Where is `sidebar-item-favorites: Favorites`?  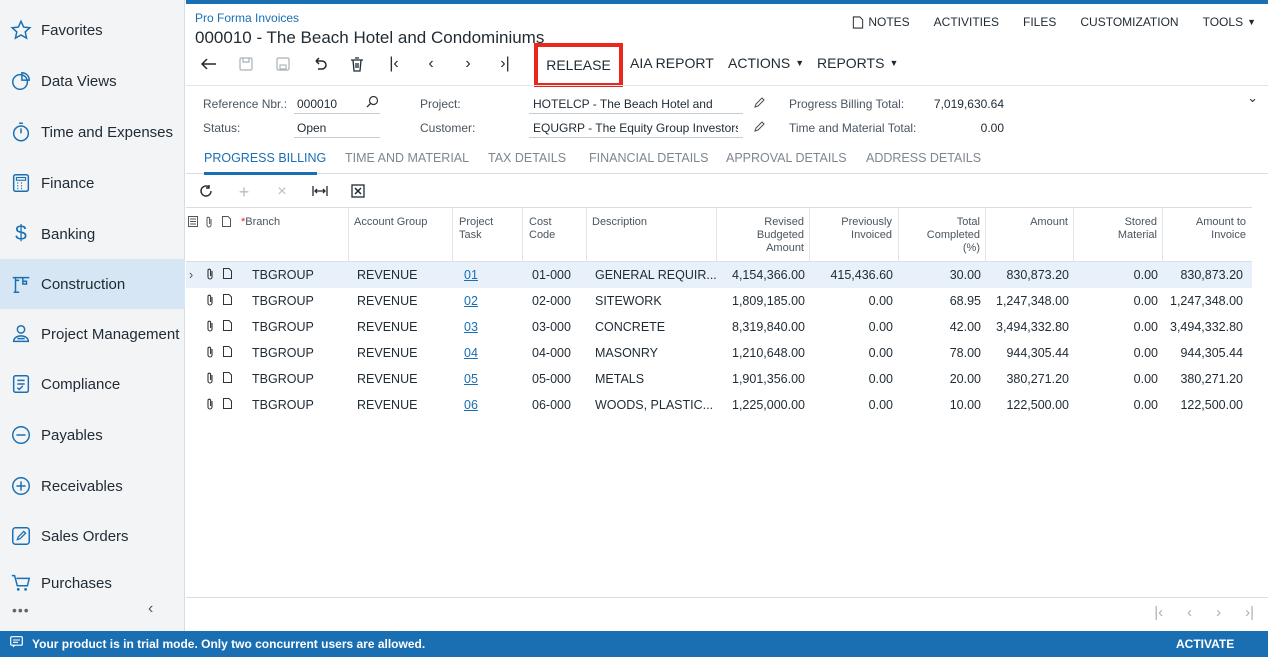 sidebar-item-favorites: Favorites is located at coordinates (92, 30).